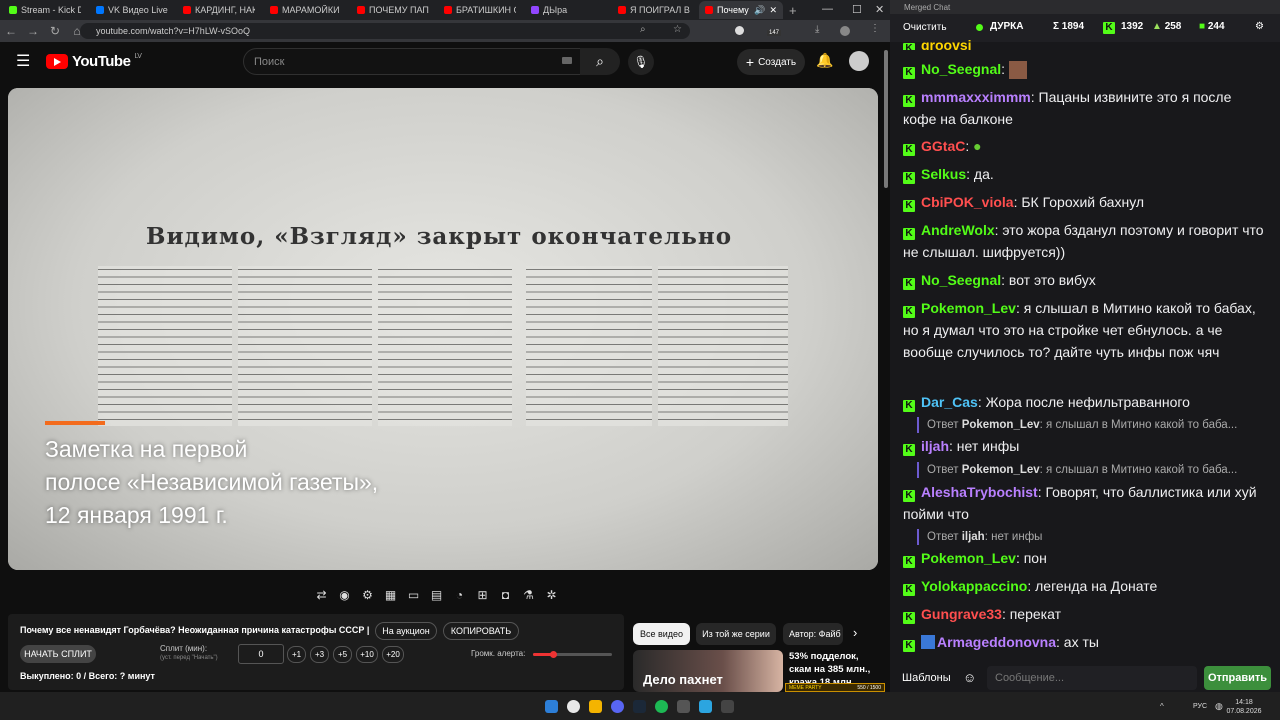 This screenshot has width=1280, height=720. What do you see at coordinates (617, 706) in the screenshot?
I see `discord-icon` at bounding box center [617, 706].